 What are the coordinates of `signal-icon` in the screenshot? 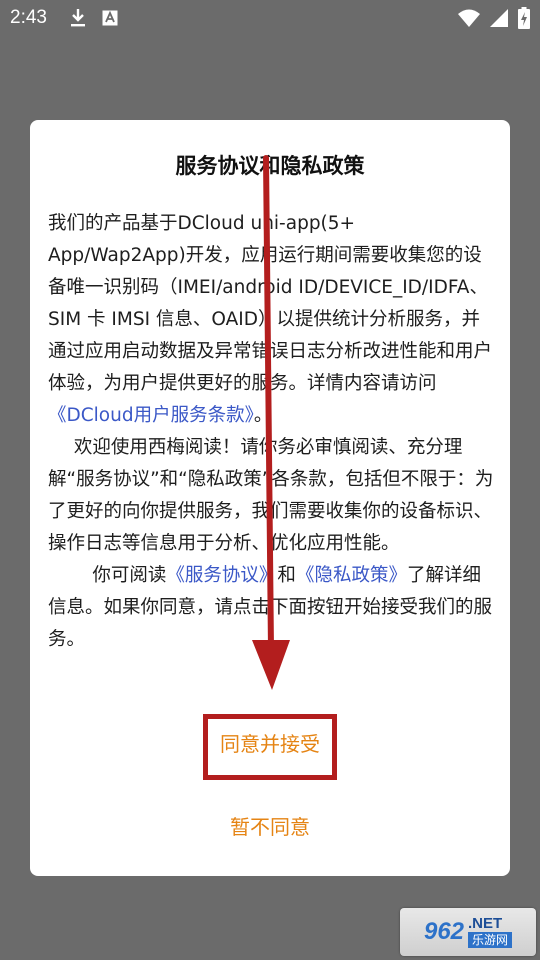 It's located at (499, 20).